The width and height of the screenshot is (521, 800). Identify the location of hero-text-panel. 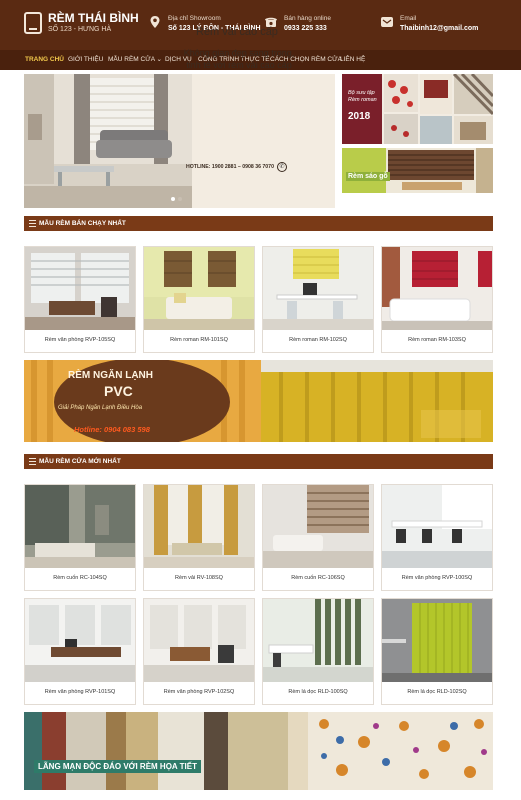
(263, 141).